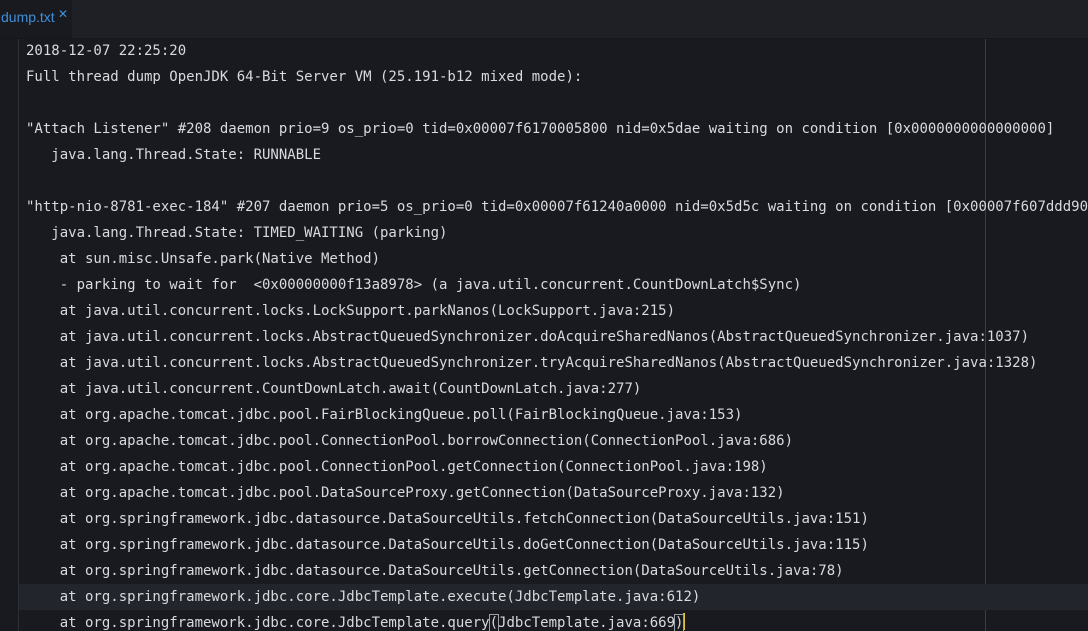 This screenshot has height=631, width=1088. I want to click on matching-open-paren: (, so click(494, 622).